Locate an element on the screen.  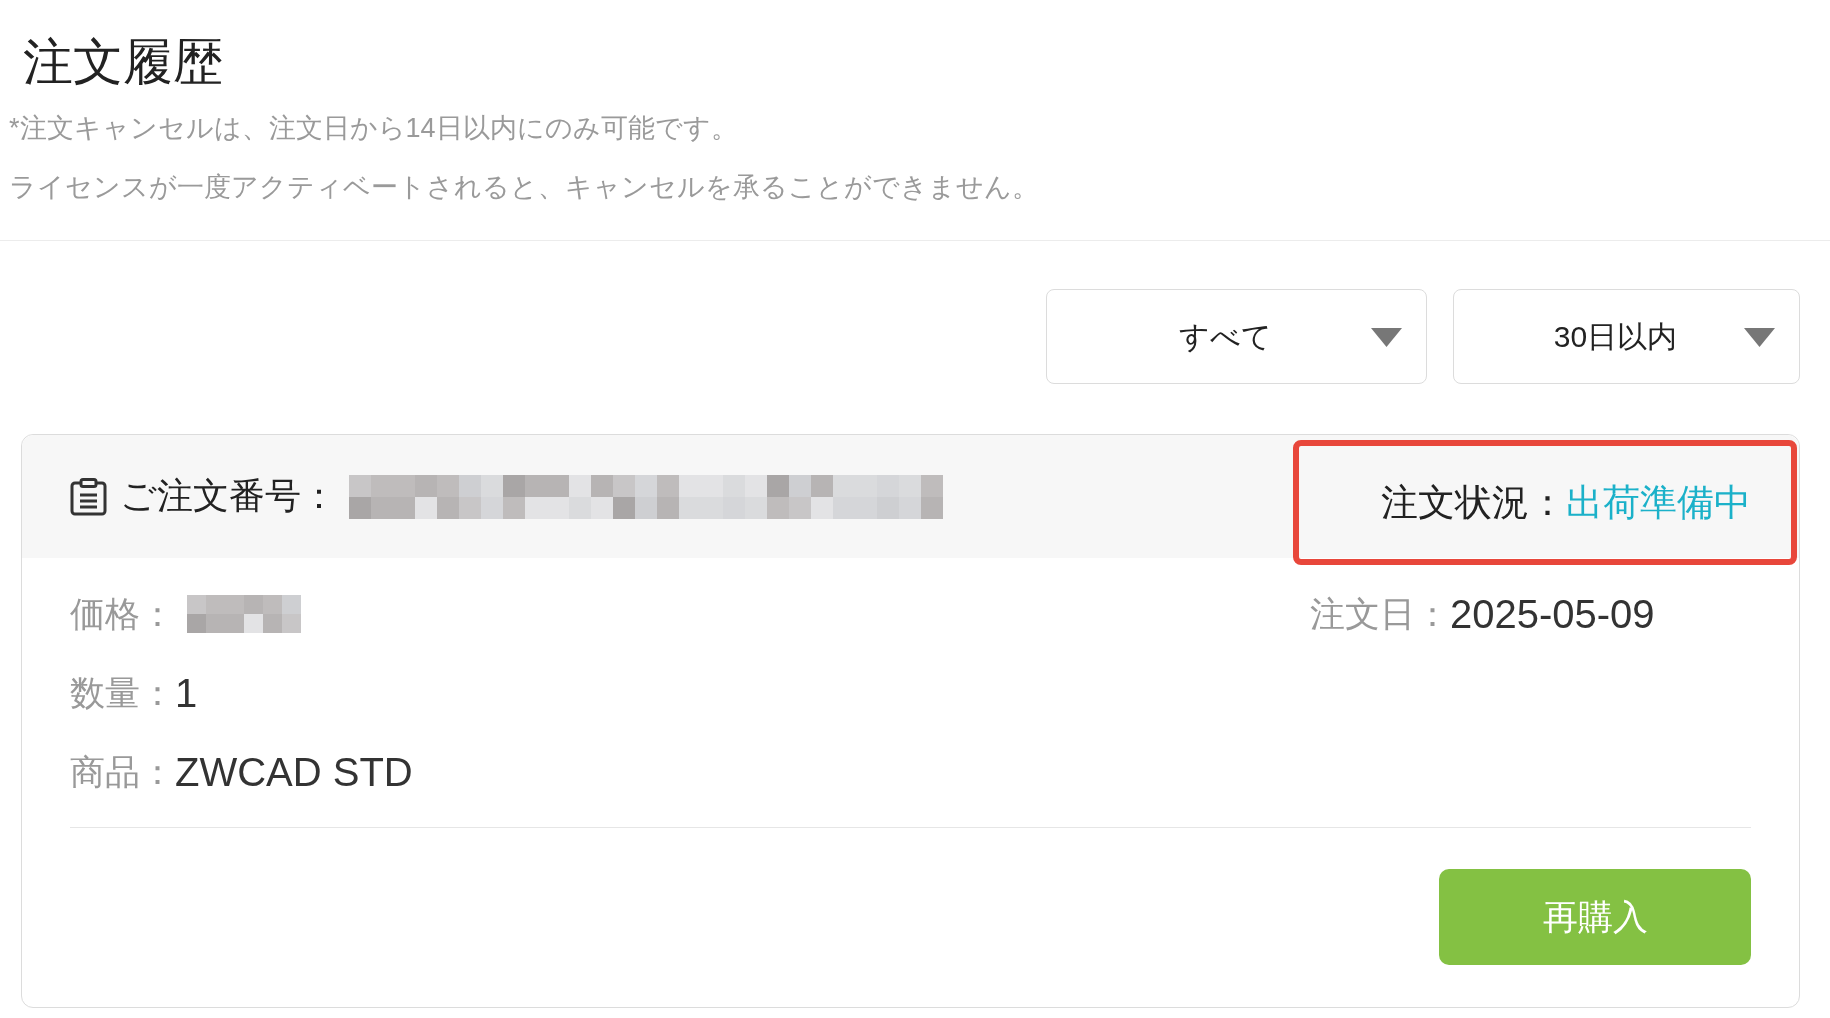
field-label: 商品： is located at coordinates (122, 771).